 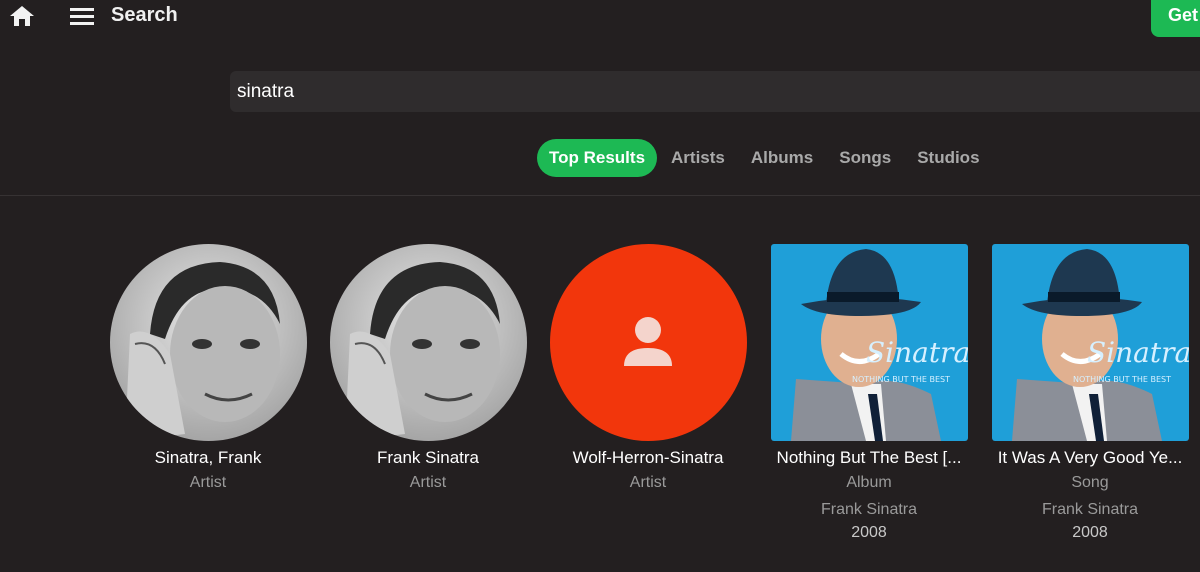 What do you see at coordinates (144, 15) in the screenshot?
I see `page-title: Search` at bounding box center [144, 15].